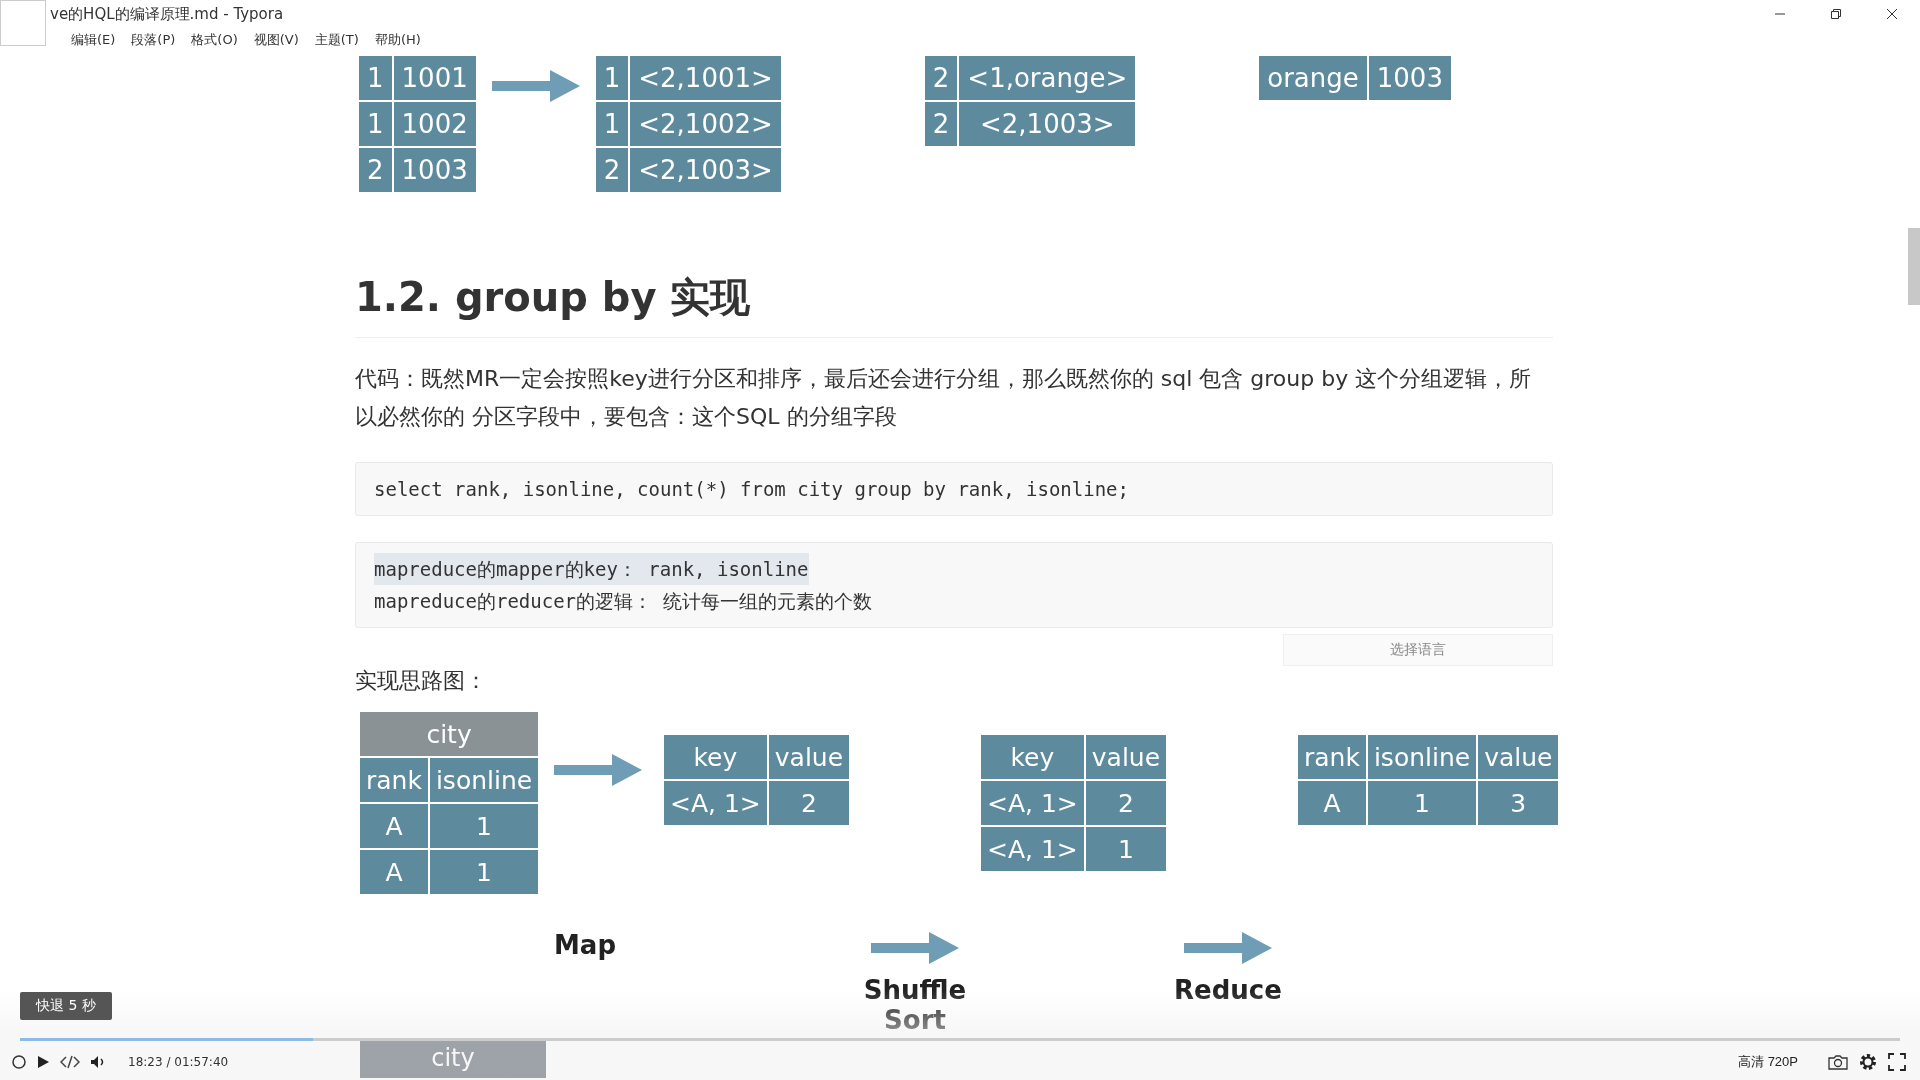  Describe the element at coordinates (751, 489) in the screenshot. I see `code-line: select rank, isonline, count(*) from city group by rank, isonline;` at that location.